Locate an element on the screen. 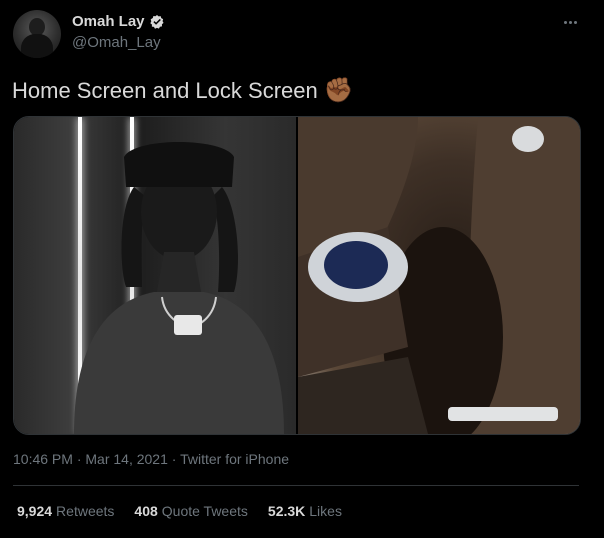 The image size is (604, 538). quote-tweets-stat: 408 Quote Tweets is located at coordinates (191, 511).